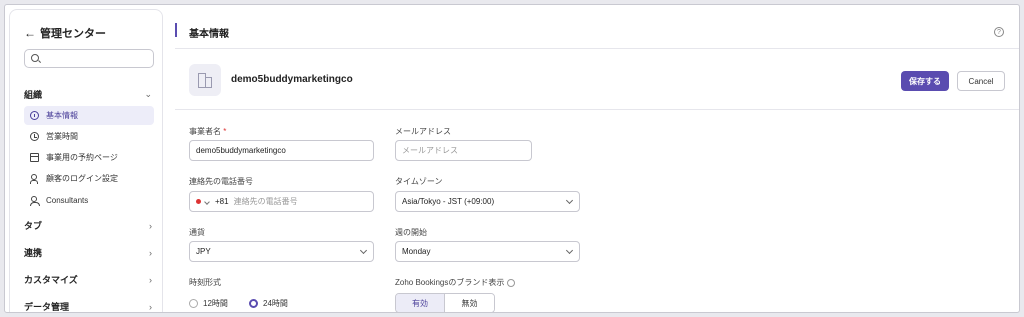  Describe the element at coordinates (88, 279) in the screenshot. I see `sidebar-section-customize: カスタマイズ ›` at that location.